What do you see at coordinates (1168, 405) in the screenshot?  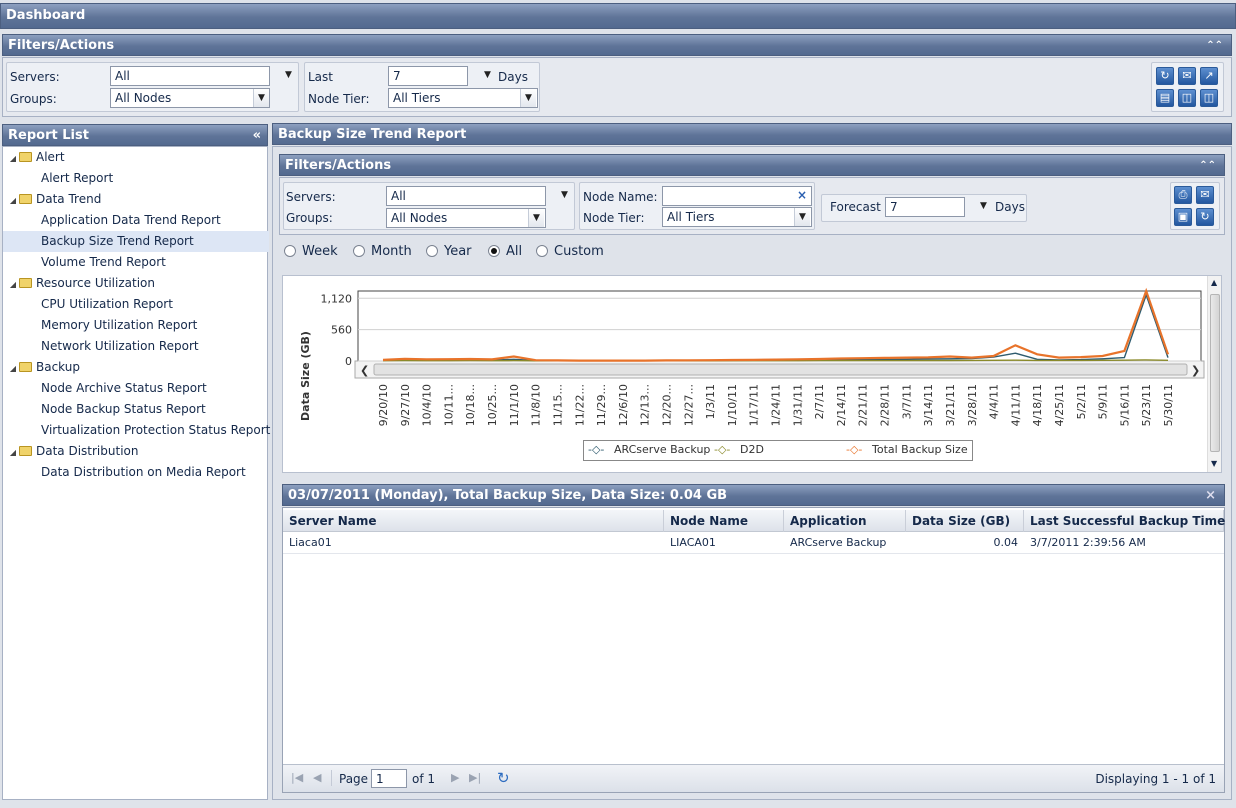 I see `x-tick-label: 5/30/11` at bounding box center [1168, 405].